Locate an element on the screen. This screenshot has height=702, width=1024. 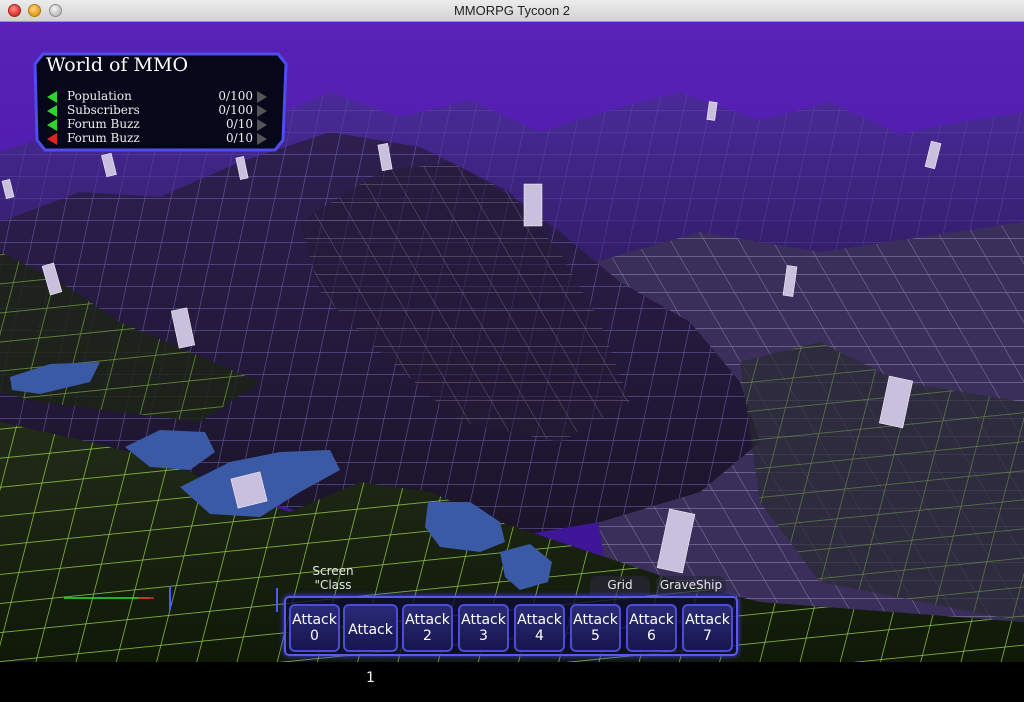
attack-6-button: Attack 6 is located at coordinates (651, 628).